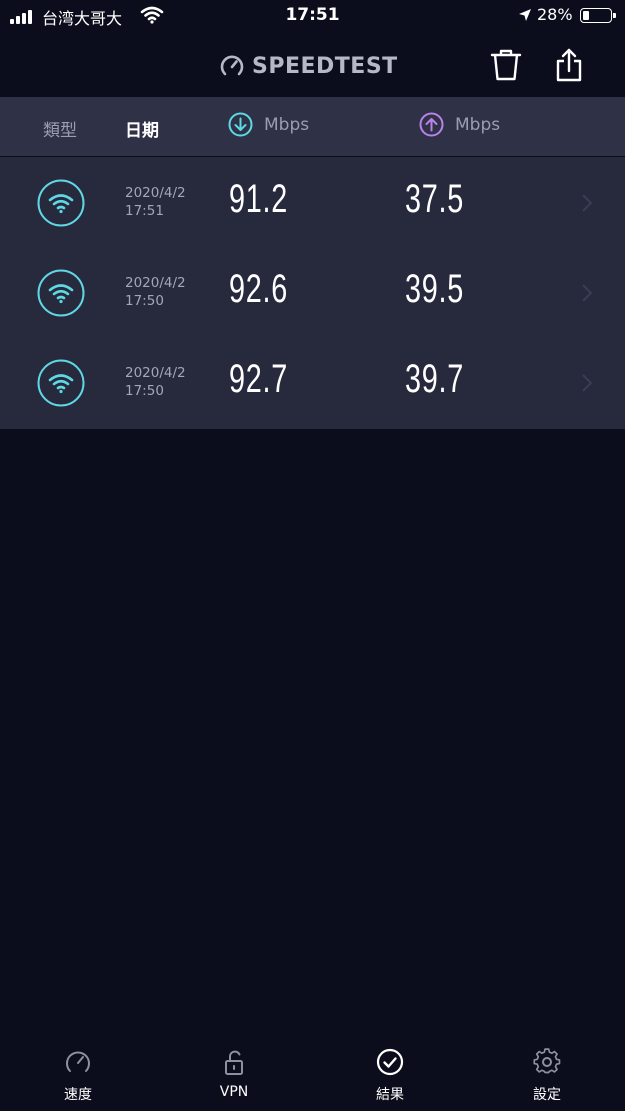 Image resolution: width=625 pixels, height=1111 pixels. What do you see at coordinates (234, 1062) in the screenshot?
I see `lock-icon` at bounding box center [234, 1062].